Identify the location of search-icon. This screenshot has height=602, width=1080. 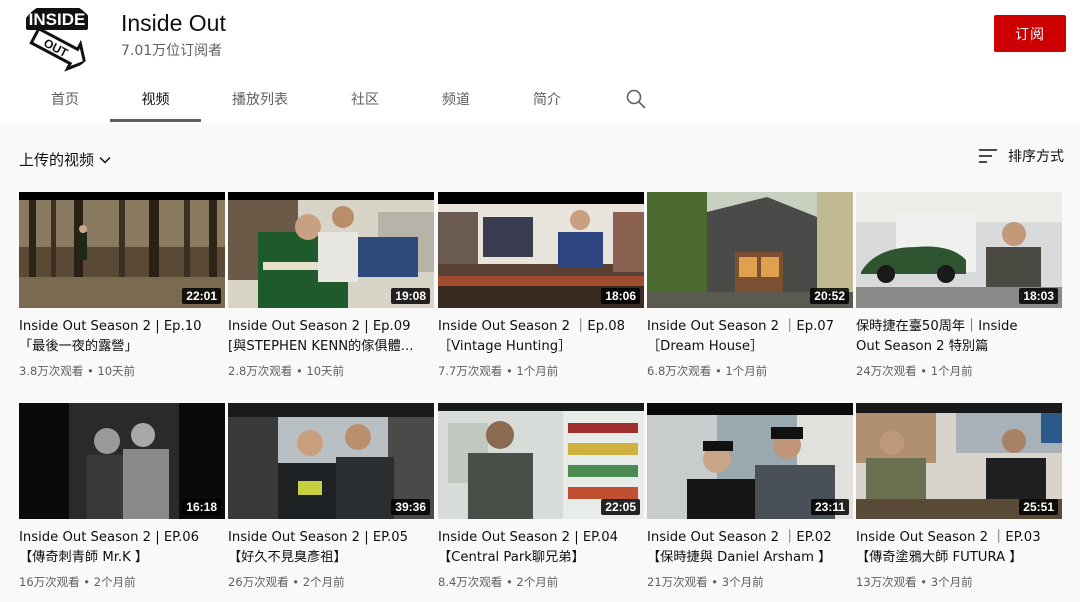
(636, 99).